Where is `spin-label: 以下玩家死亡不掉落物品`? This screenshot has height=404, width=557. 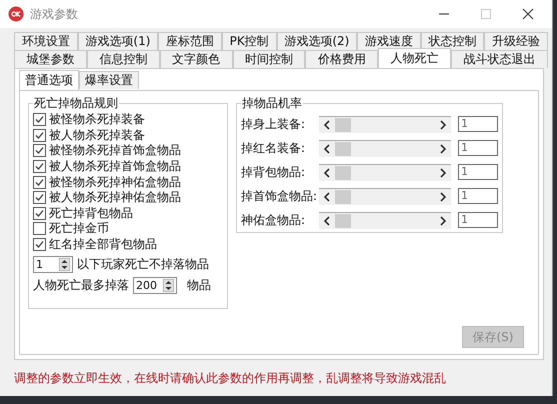
spin-label: 以下玩家死亡不掉落物品 is located at coordinates (143, 265).